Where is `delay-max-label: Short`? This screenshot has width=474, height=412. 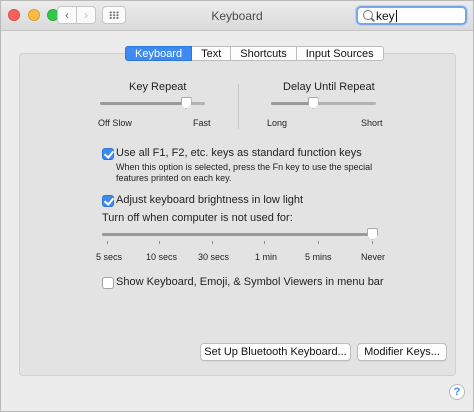
delay-max-label: Short is located at coordinates (372, 123).